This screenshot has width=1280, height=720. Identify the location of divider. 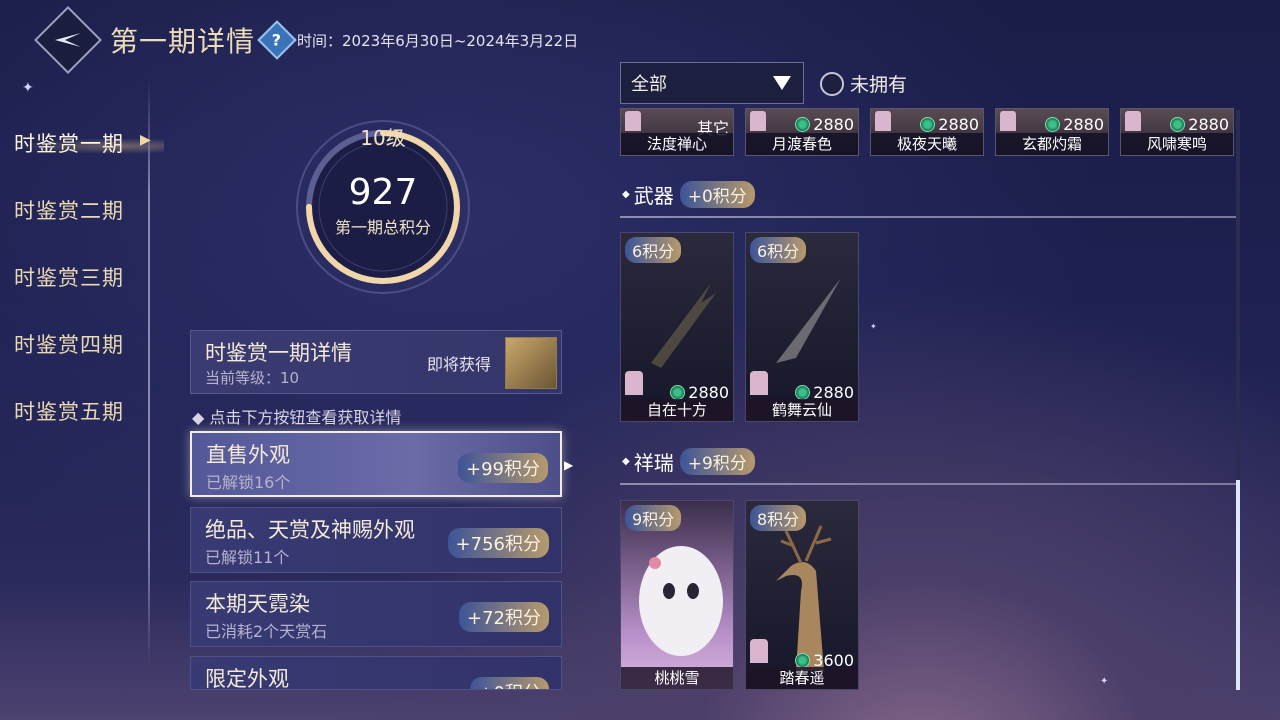
(928, 217).